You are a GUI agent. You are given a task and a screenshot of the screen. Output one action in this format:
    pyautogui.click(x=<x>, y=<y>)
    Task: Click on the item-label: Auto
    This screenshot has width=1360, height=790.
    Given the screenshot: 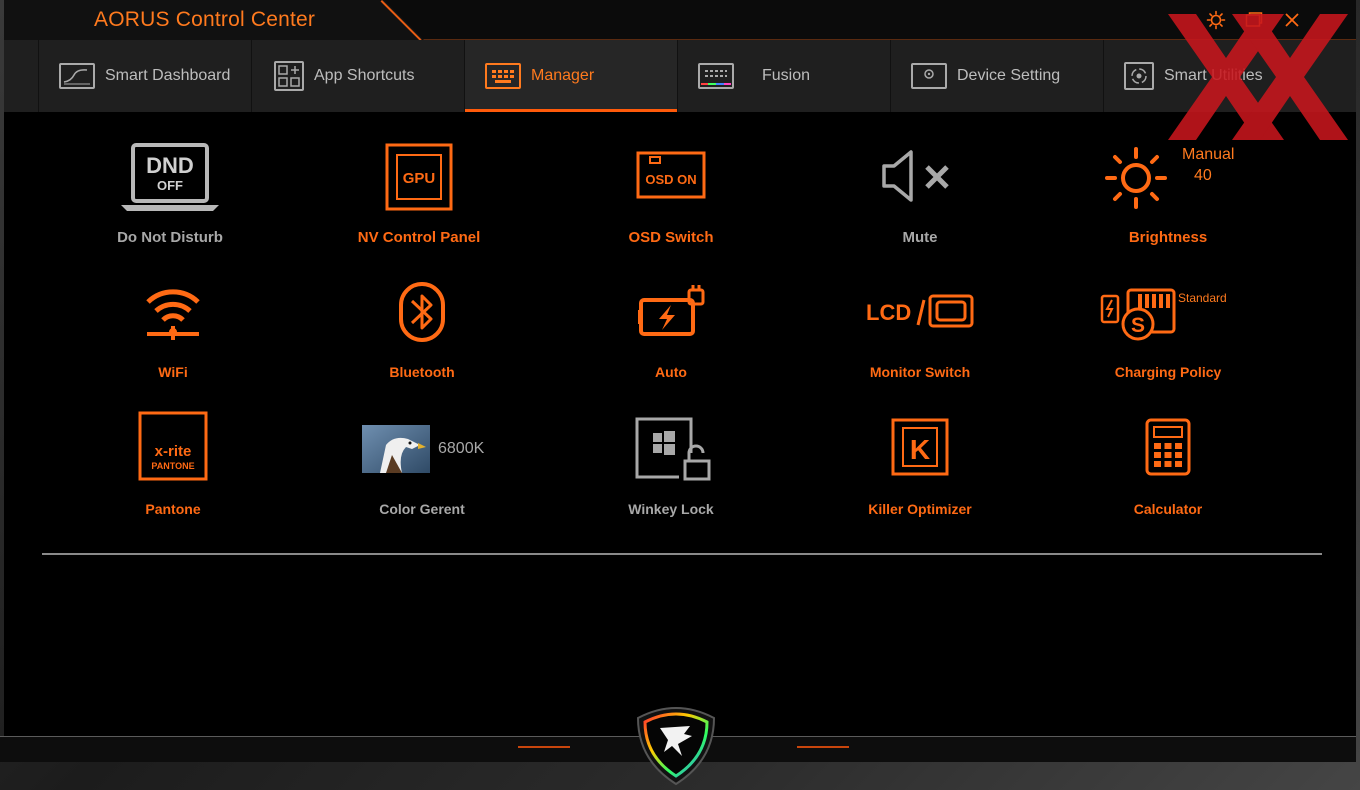 What is the action you would take?
    pyautogui.click(x=671, y=372)
    